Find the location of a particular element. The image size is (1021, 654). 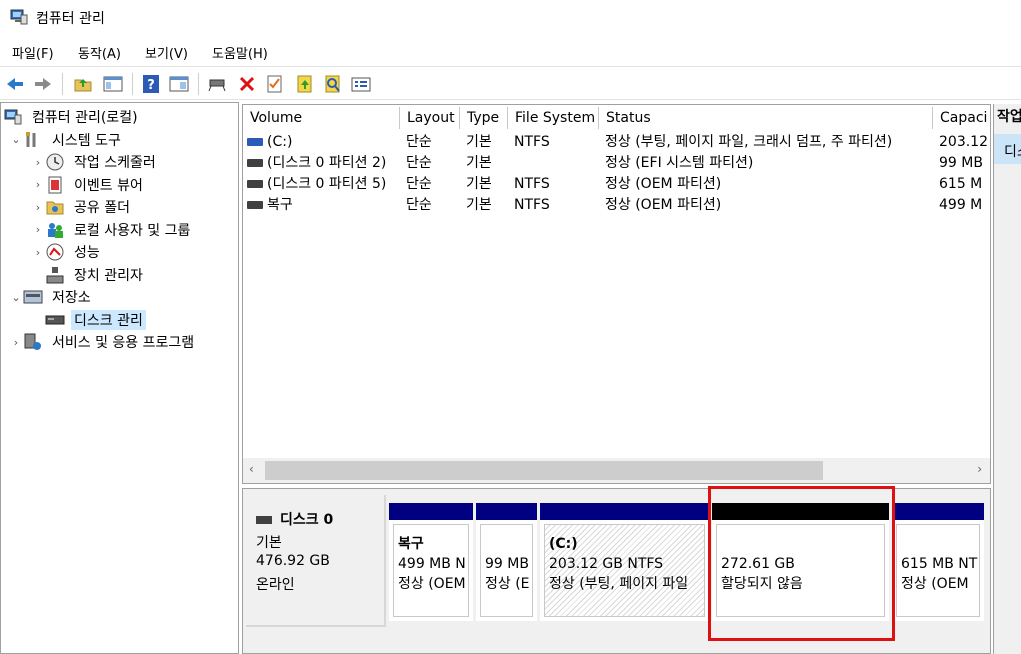

connect-drive-icon is located at coordinates (217, 84).